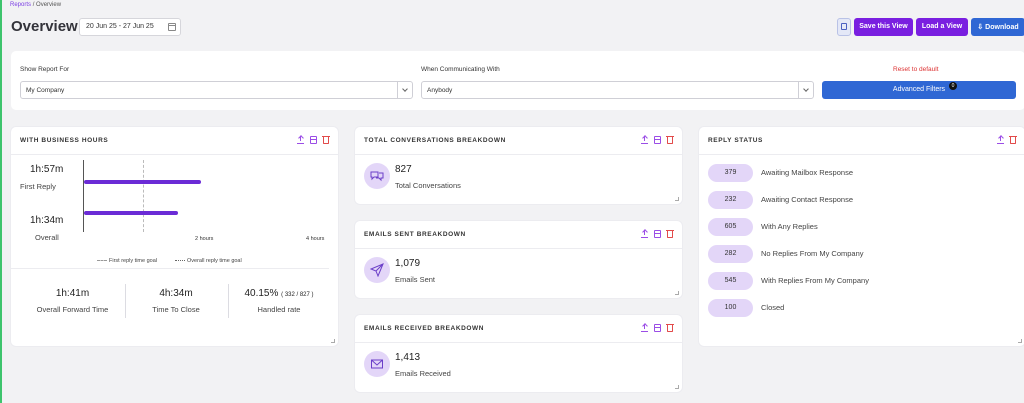 This screenshot has width=1024, height=403. What do you see at coordinates (45, 69) in the screenshot?
I see `report-for-label: Show Report For` at bounding box center [45, 69].